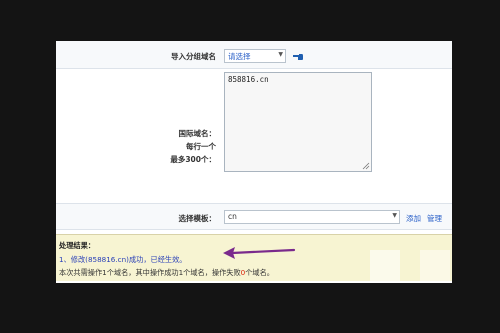 The height and width of the screenshot is (333, 500). I want to click on group-row: 导入分组域名 请选择 ▼, so click(254, 55).